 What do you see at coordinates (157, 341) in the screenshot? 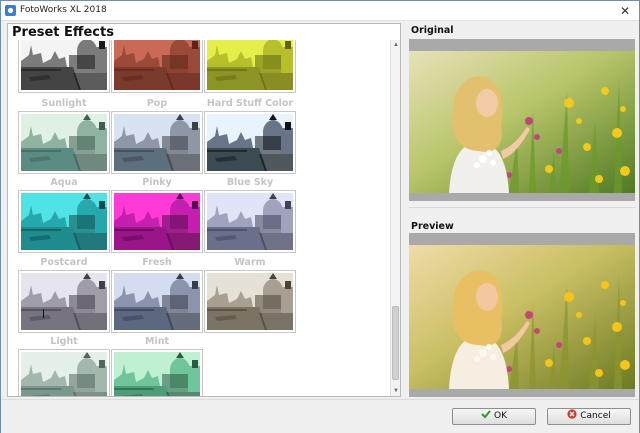
I see `effect-label: Mint` at bounding box center [157, 341].